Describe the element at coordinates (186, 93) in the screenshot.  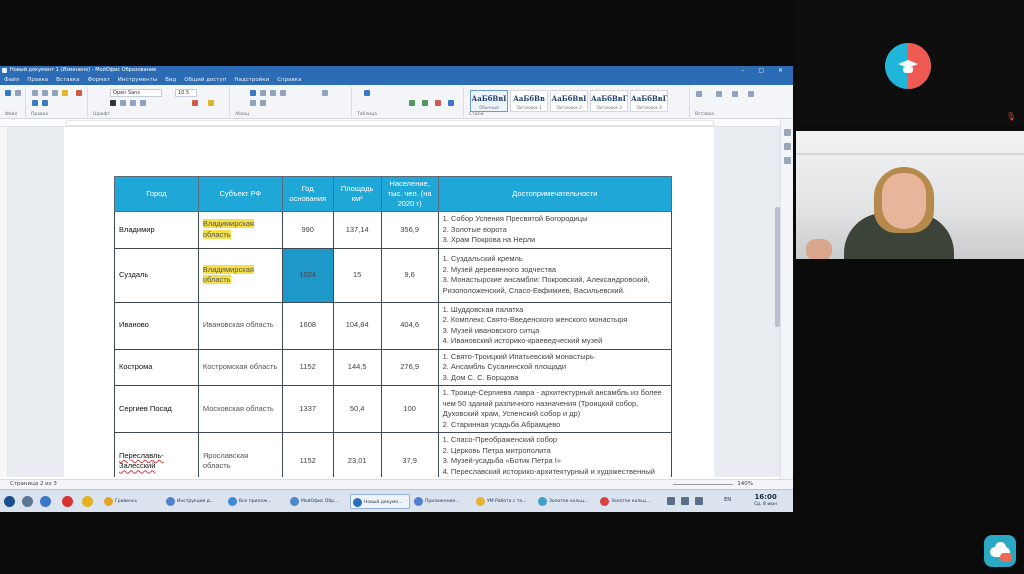
I see `font-size-select: 10.5` at that location.